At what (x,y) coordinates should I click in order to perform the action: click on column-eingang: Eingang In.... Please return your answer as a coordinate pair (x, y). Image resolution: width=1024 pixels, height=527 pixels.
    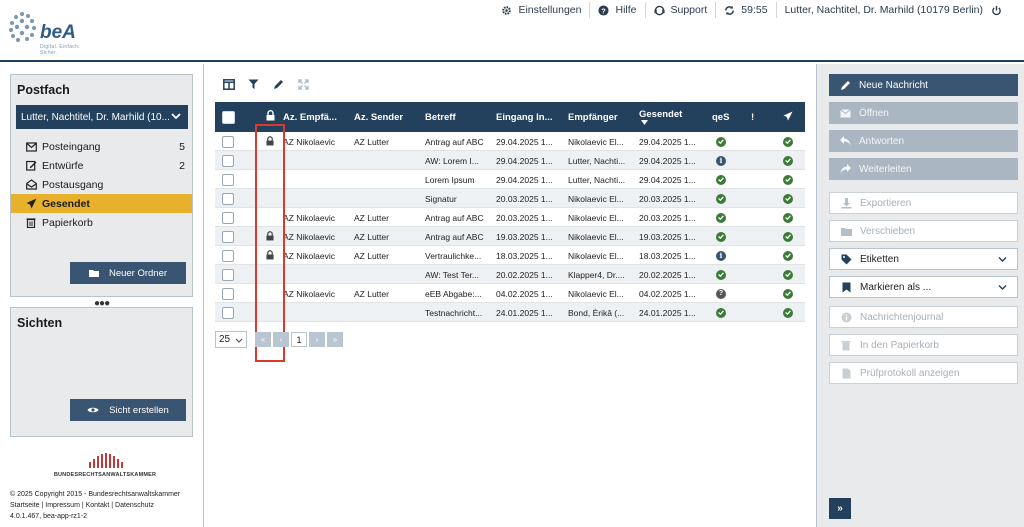
    Looking at the image, I should click on (524, 117).